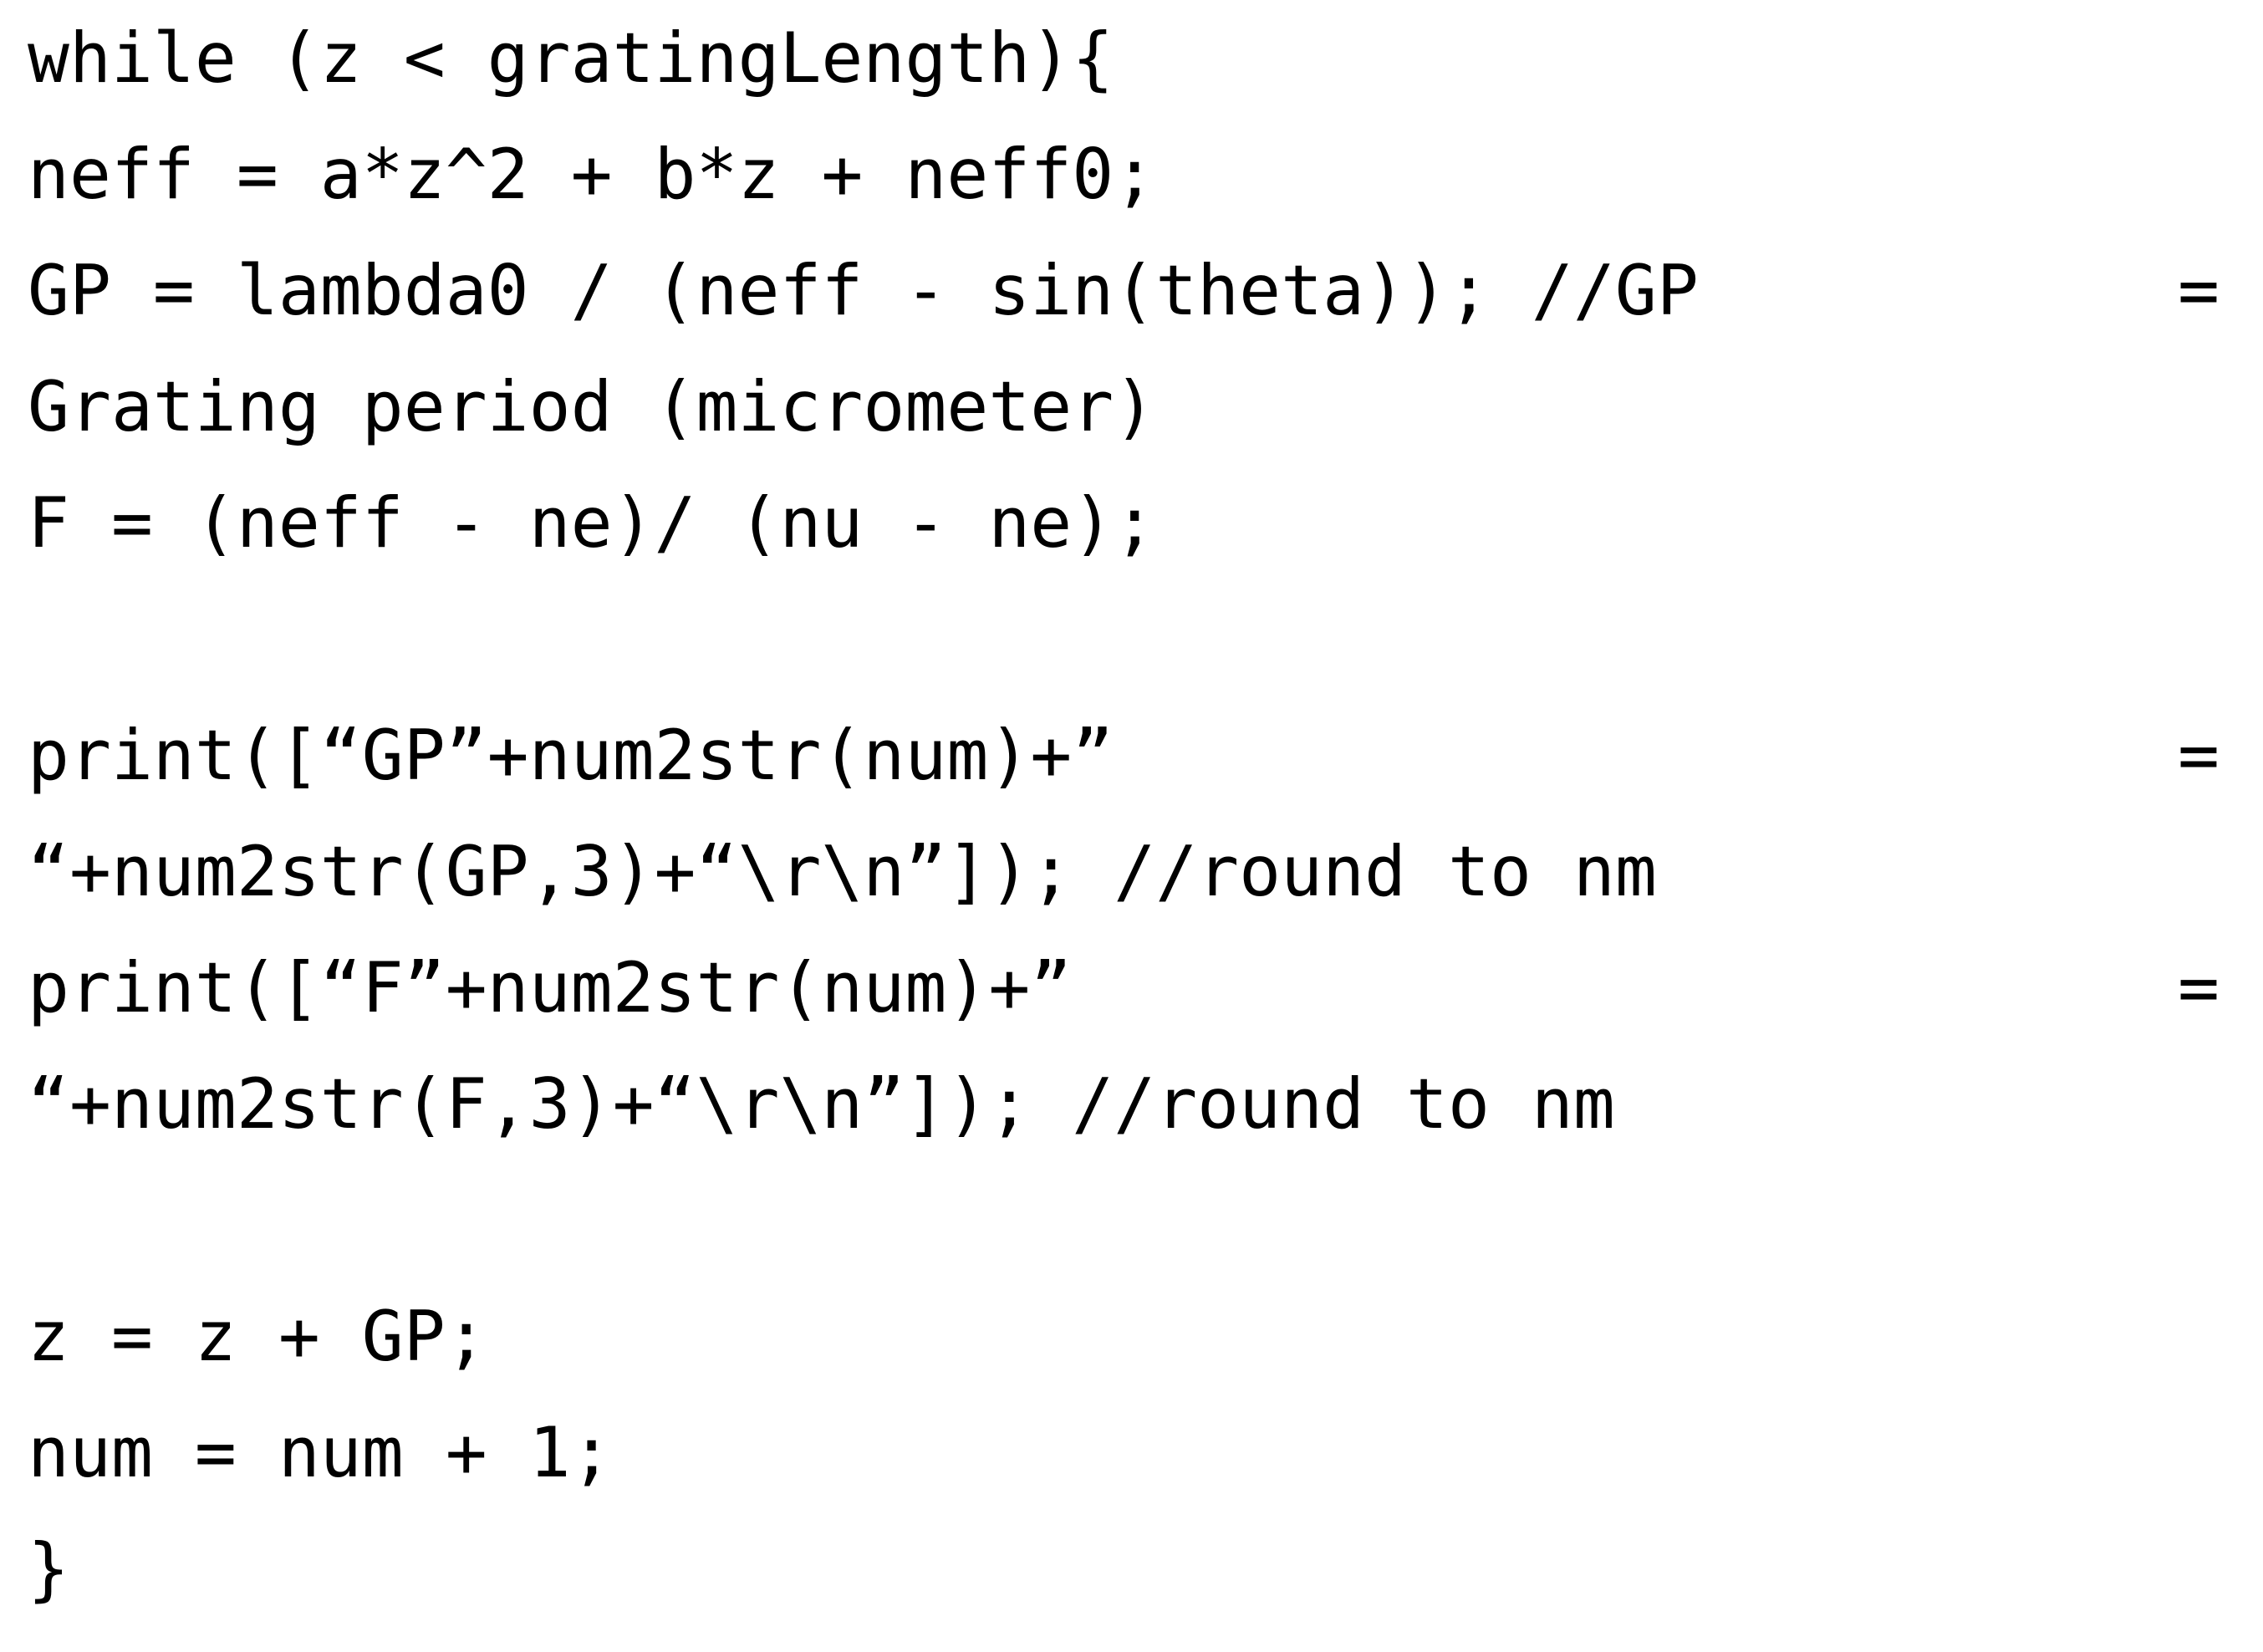  I want to click on line-print-gp: print([“GP”+num2str(num)+” =, so click(1124, 755).